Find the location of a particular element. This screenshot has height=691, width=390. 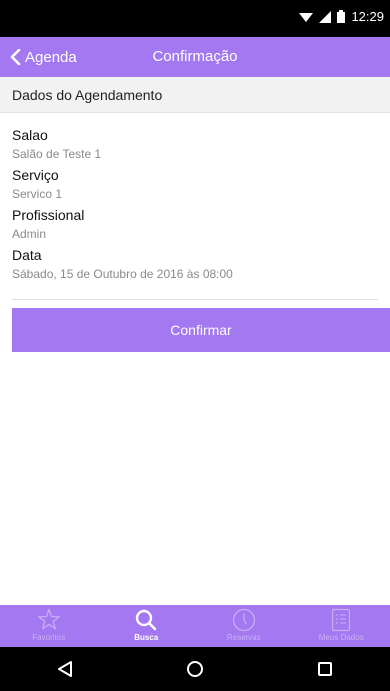

service-label: Serviço is located at coordinates (35, 175).